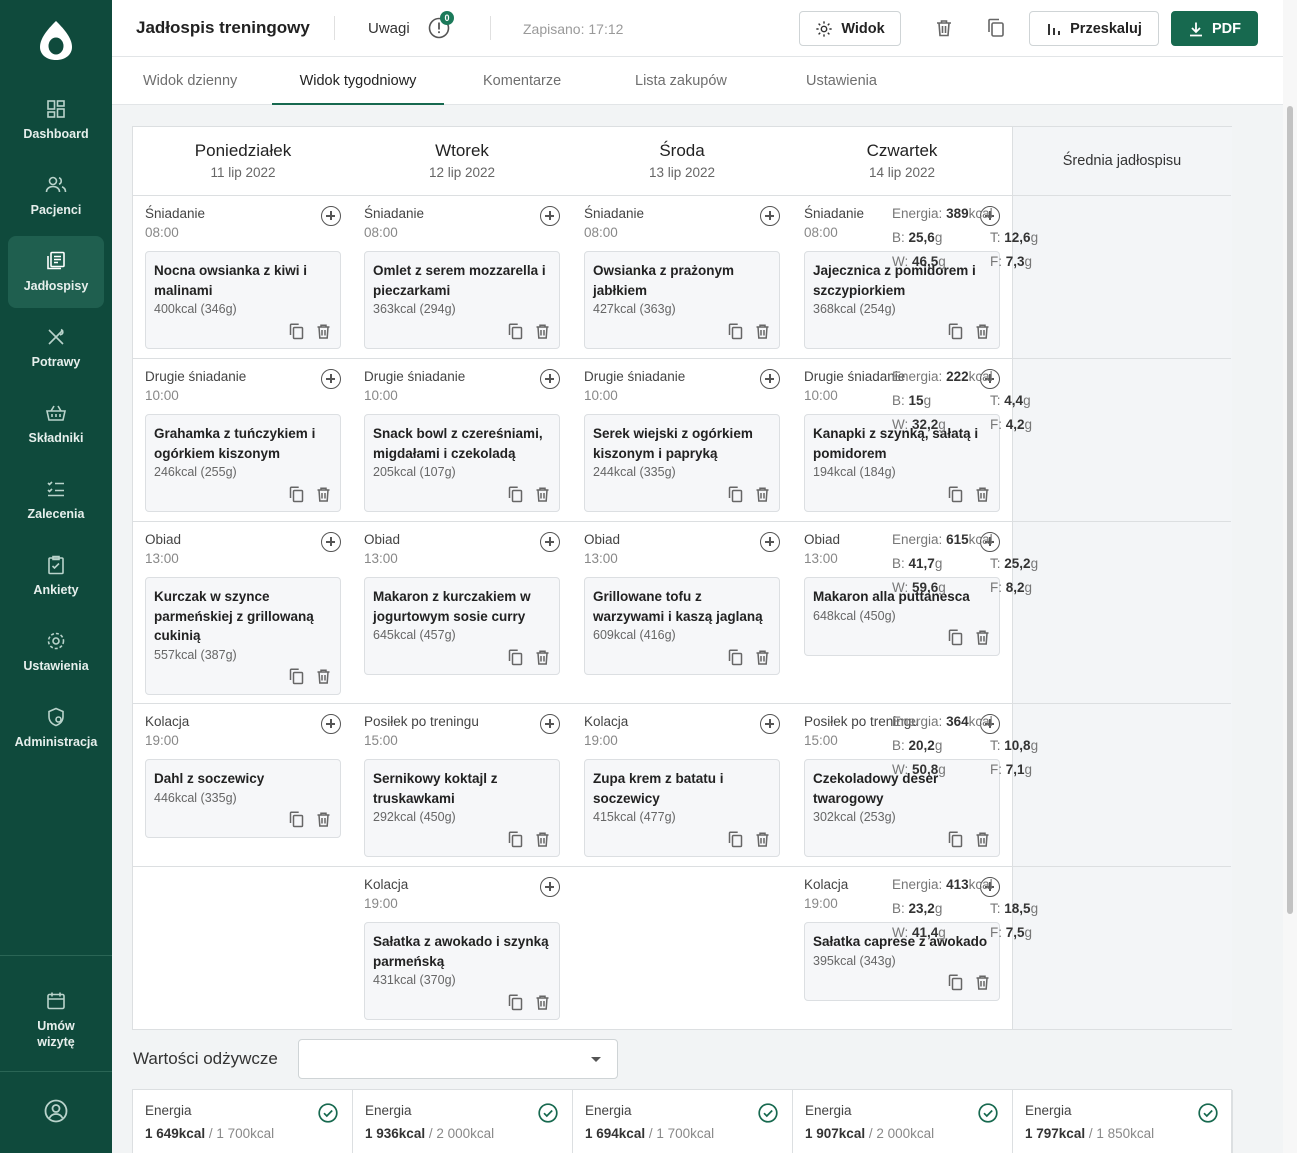  What do you see at coordinates (681, 81) in the screenshot?
I see `tab-shopping-list: Lista zakupów` at bounding box center [681, 81].